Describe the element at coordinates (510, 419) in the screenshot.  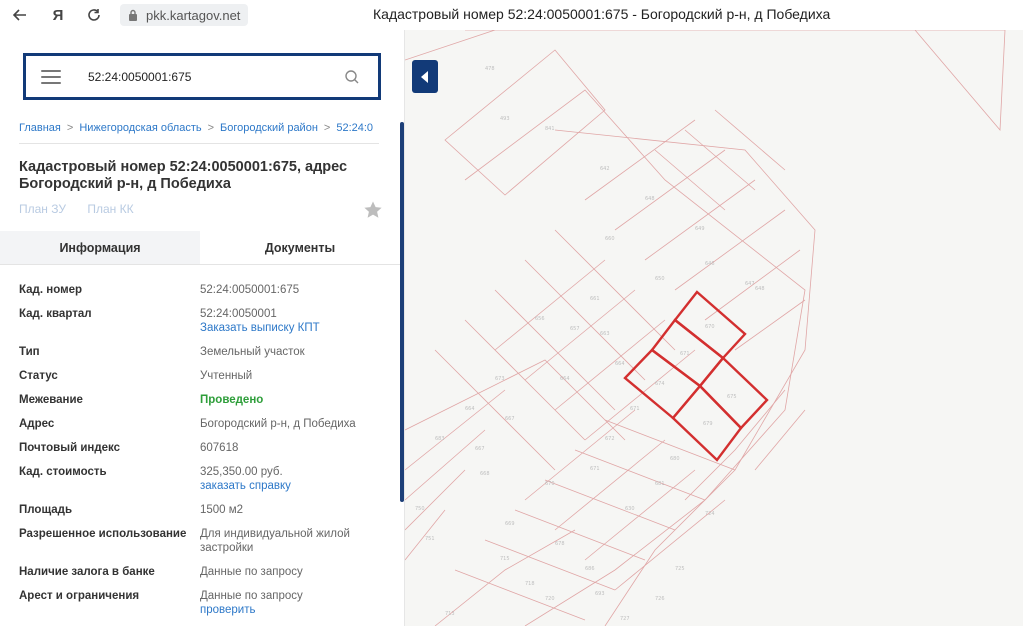
I see `svg-text: 667` at that location.